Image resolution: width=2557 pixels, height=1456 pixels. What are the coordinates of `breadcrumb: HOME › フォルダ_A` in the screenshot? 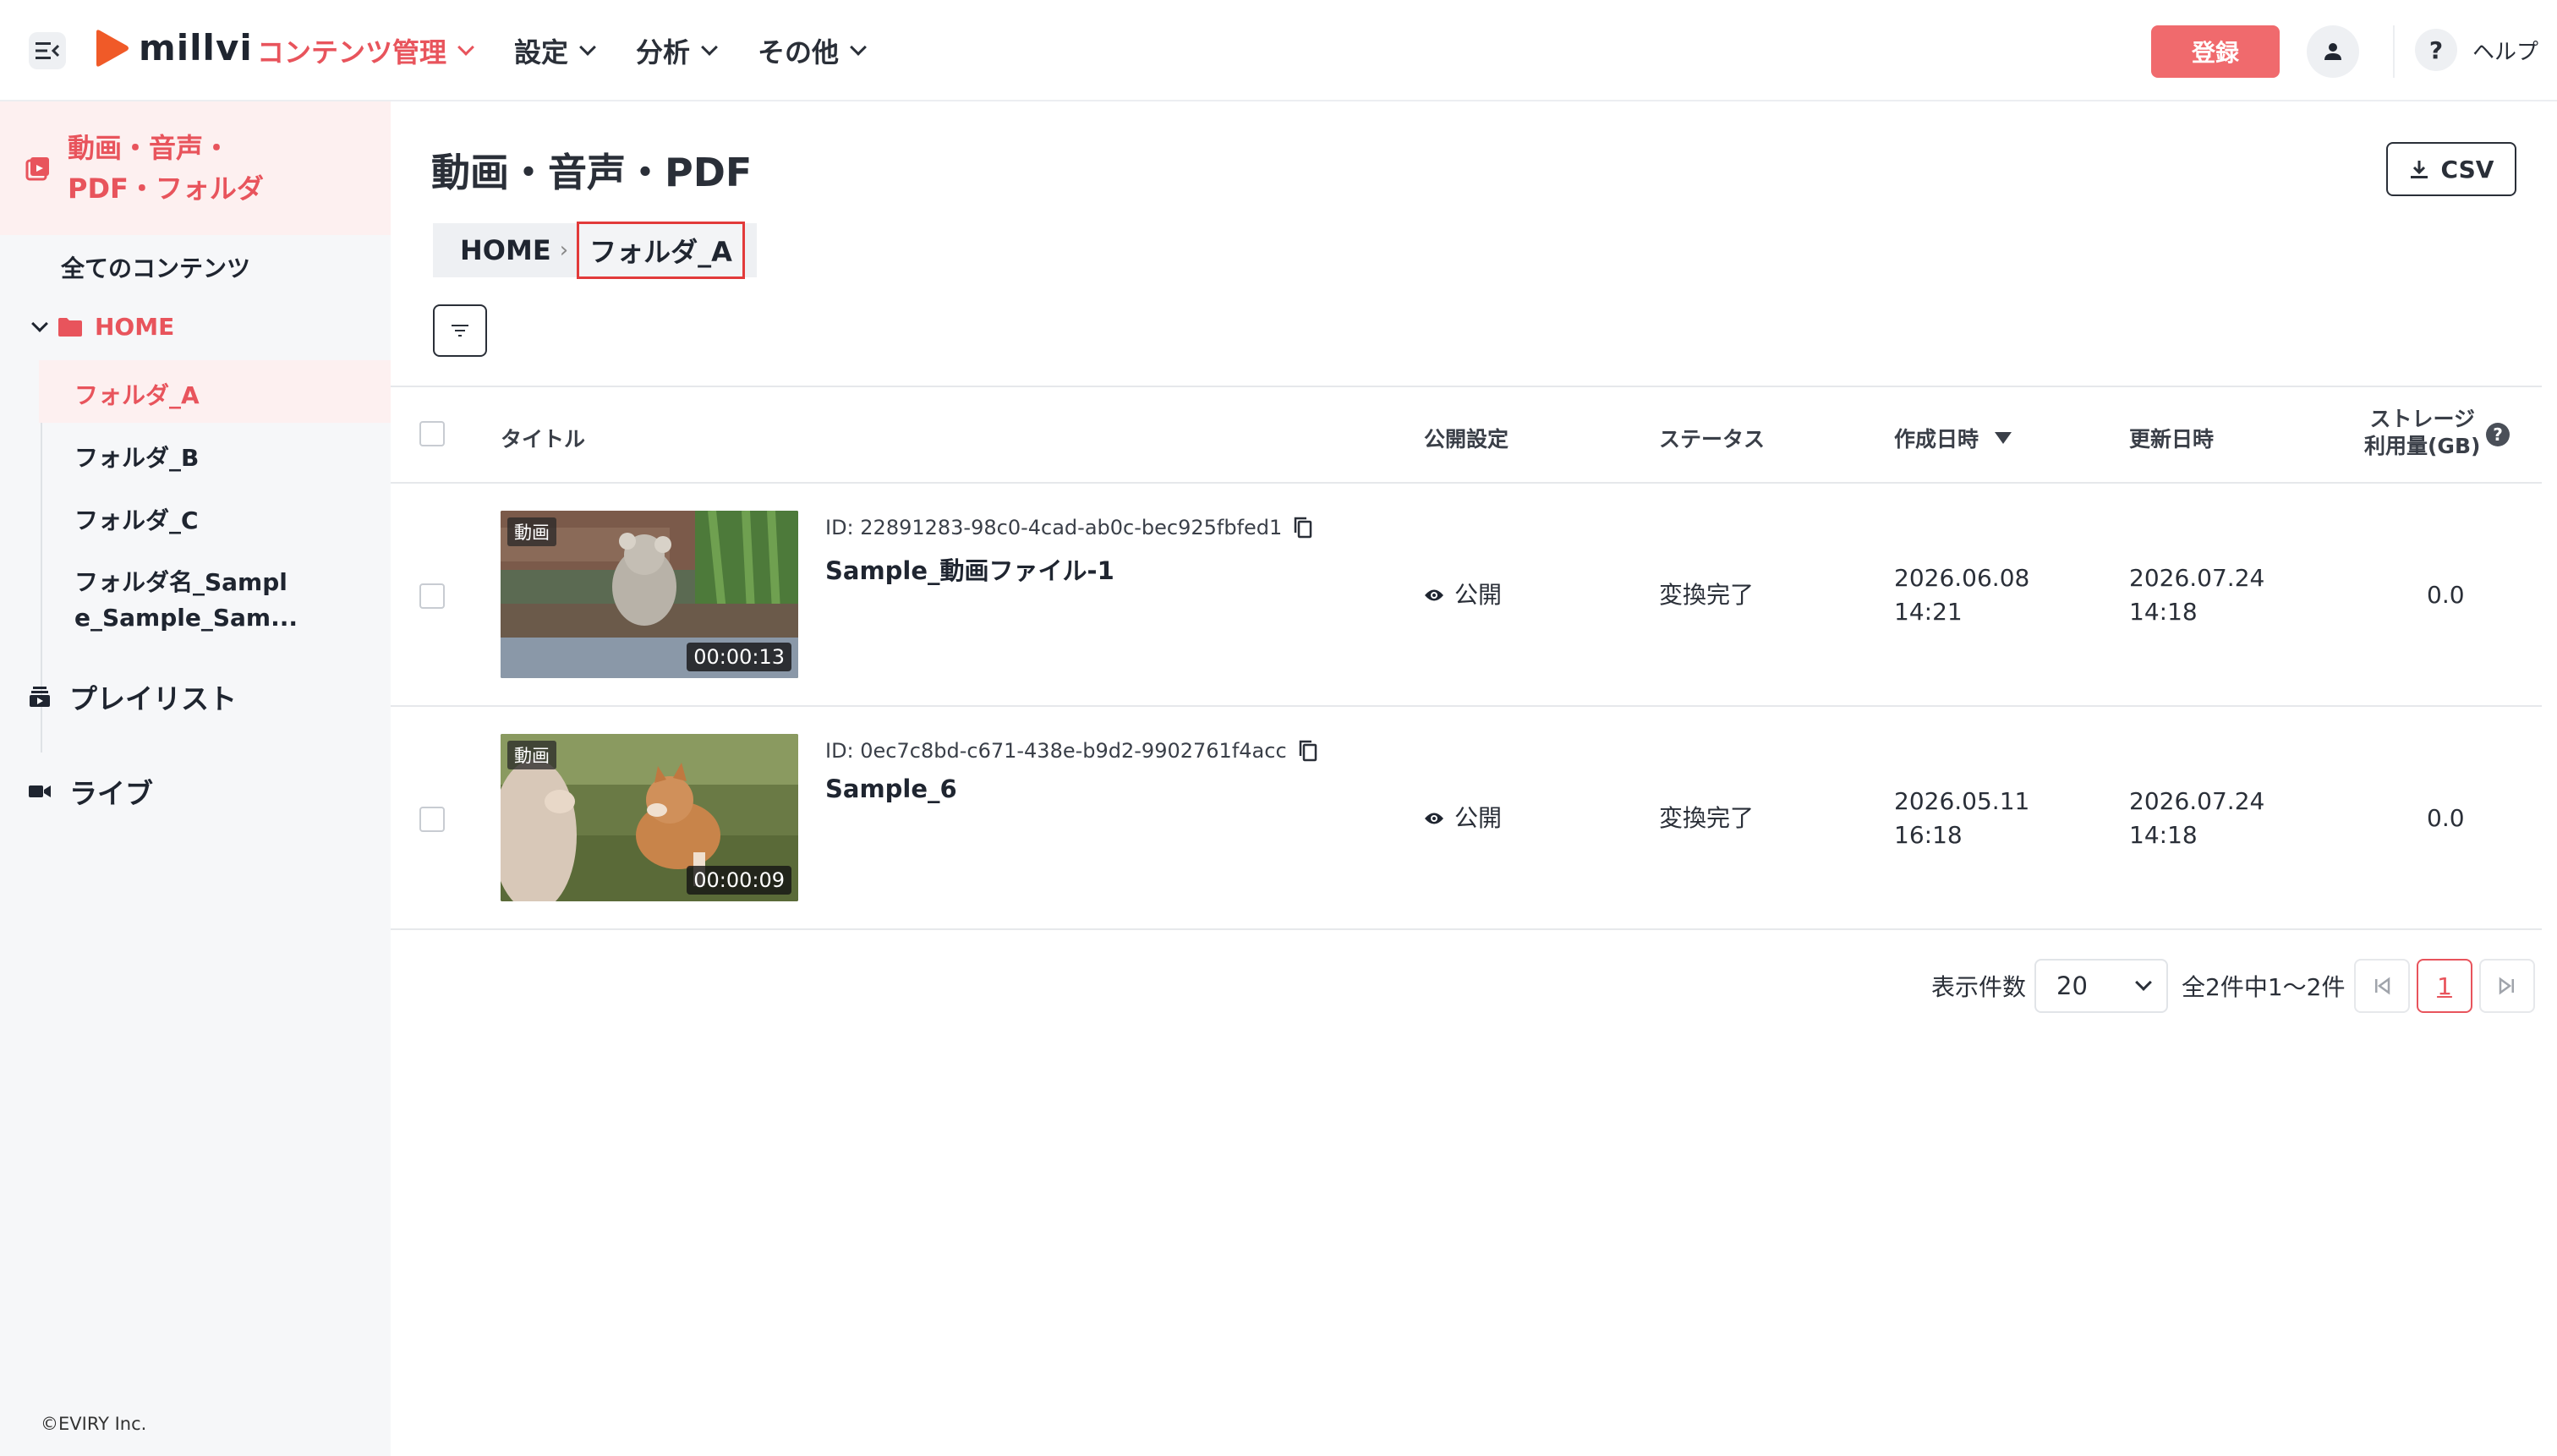 It's located at (595, 251).